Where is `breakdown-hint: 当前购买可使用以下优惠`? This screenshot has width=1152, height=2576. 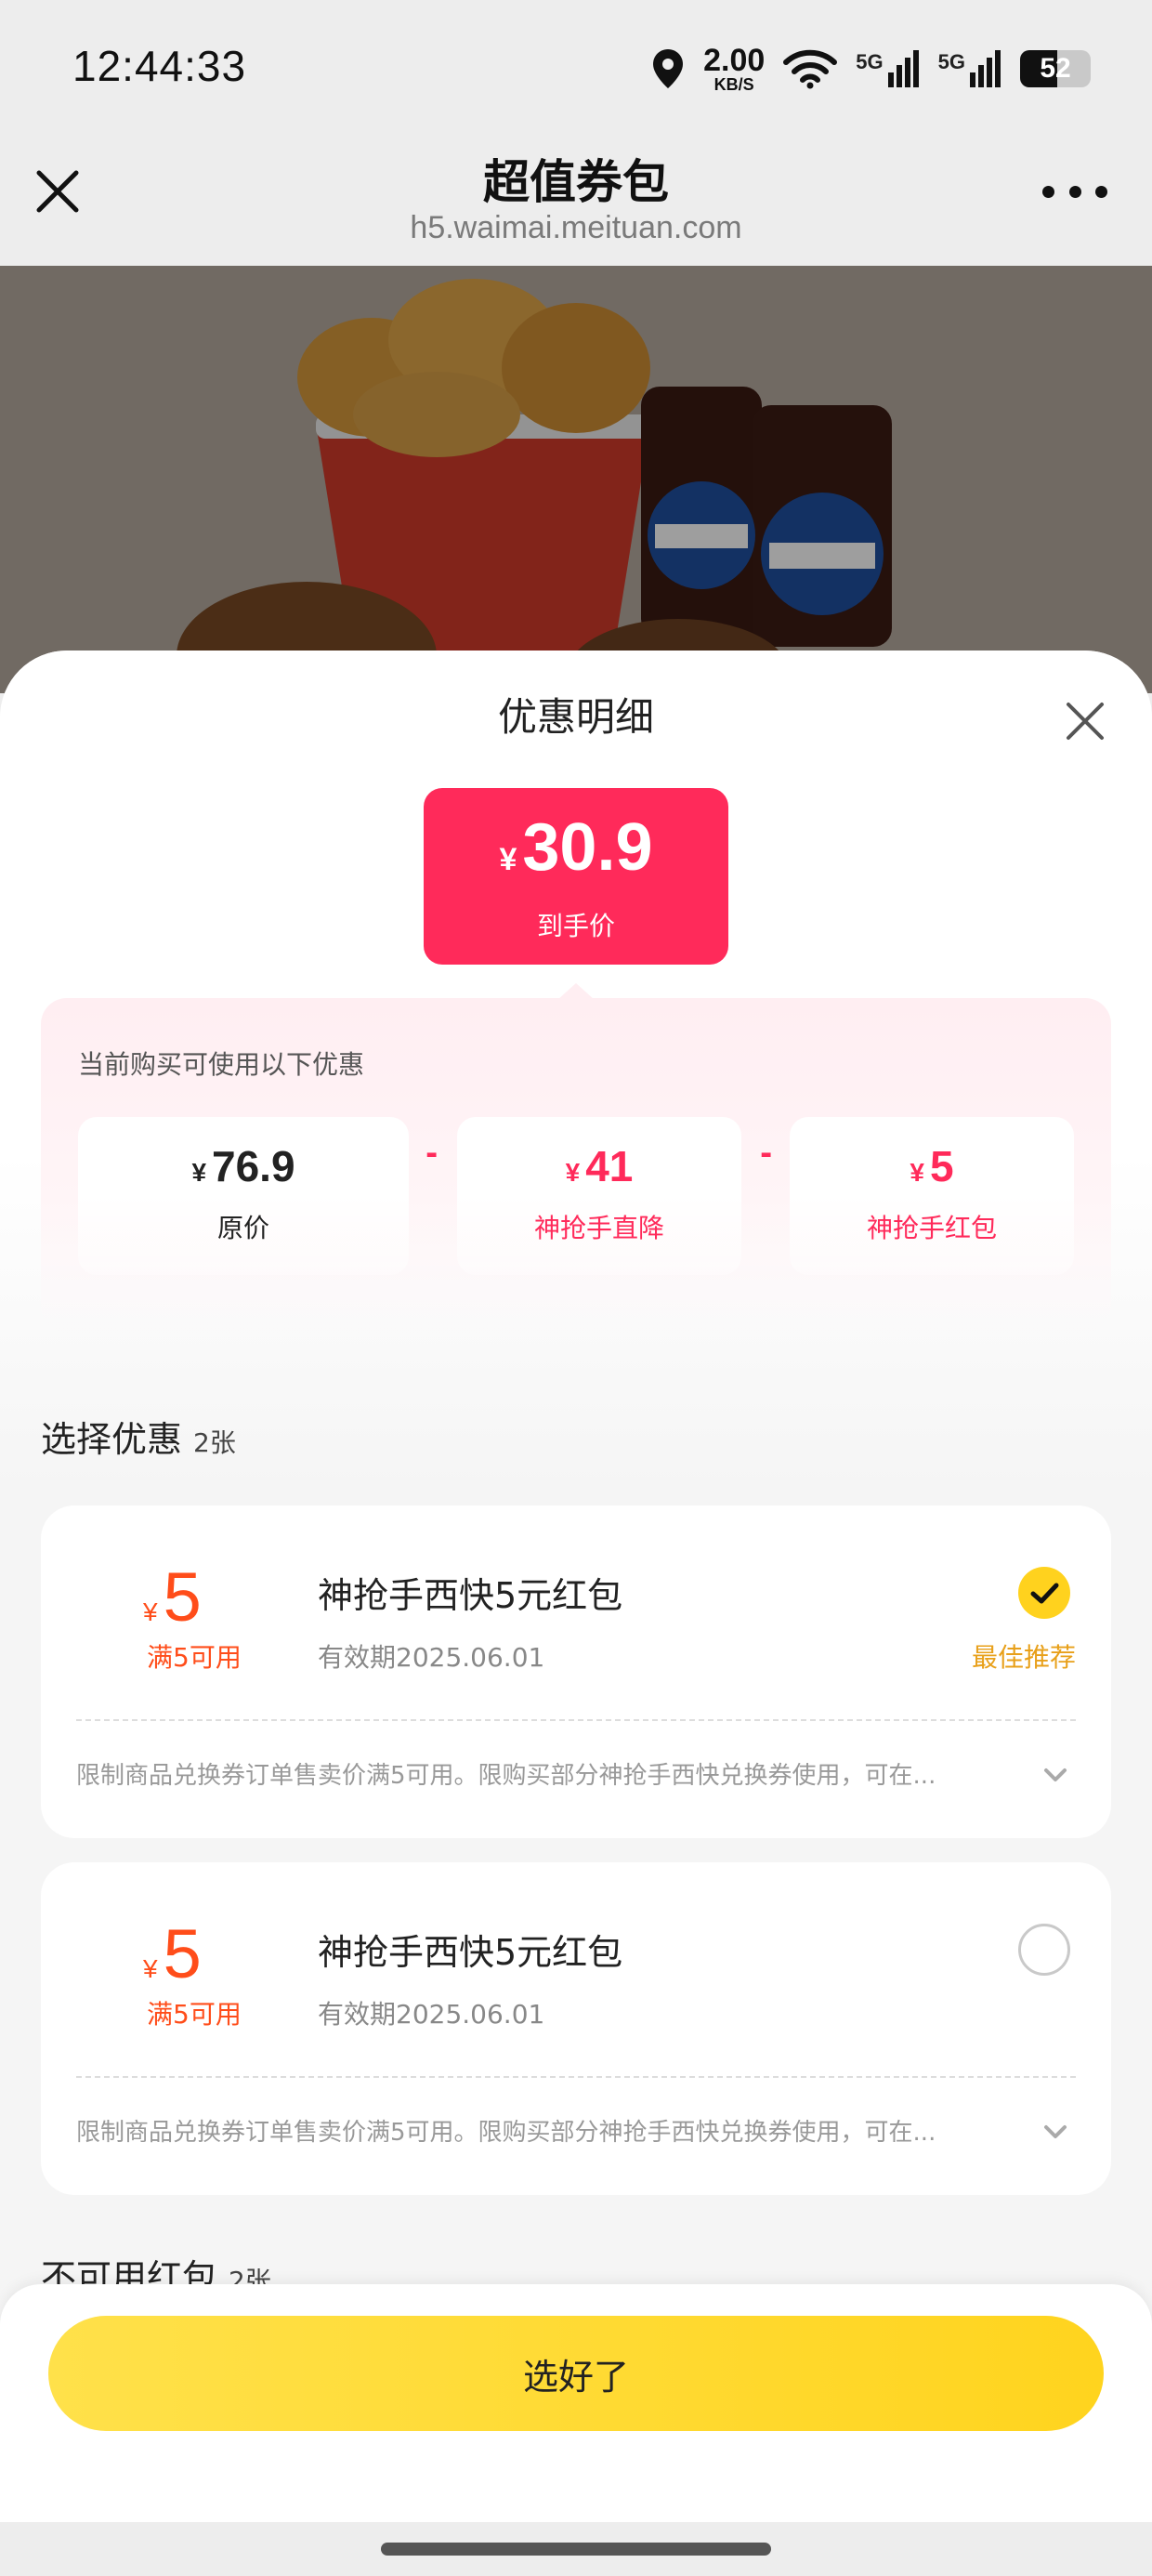
breakdown-hint: 当前购买可使用以下优惠 is located at coordinates (221, 1064).